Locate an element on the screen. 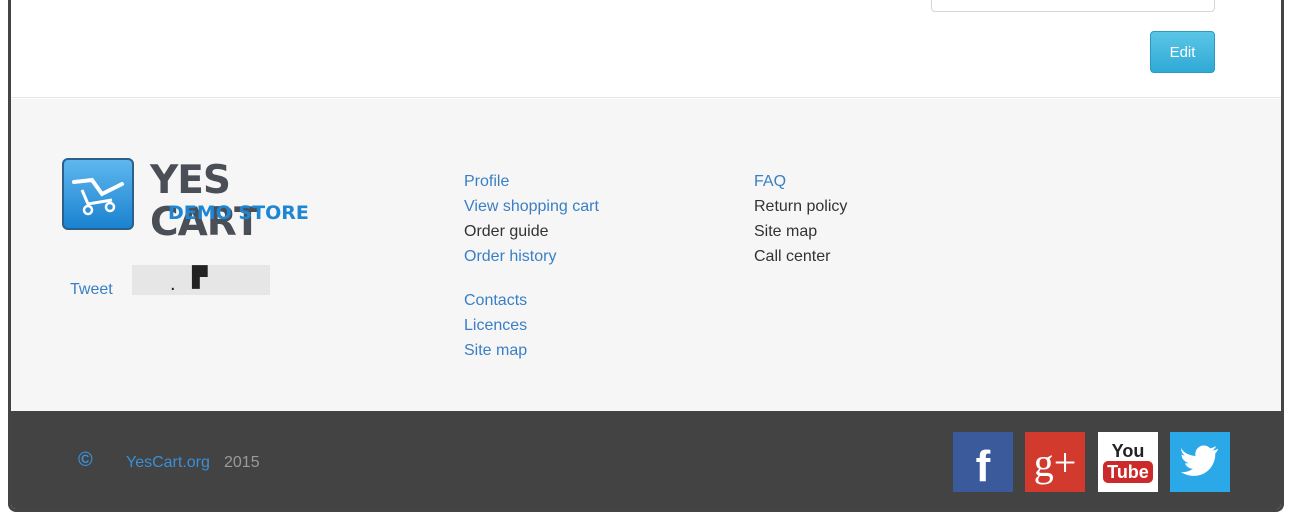 This screenshot has height=515, width=1290. footer-links-column-2: Contacts Licences Site map is located at coordinates (495, 325).